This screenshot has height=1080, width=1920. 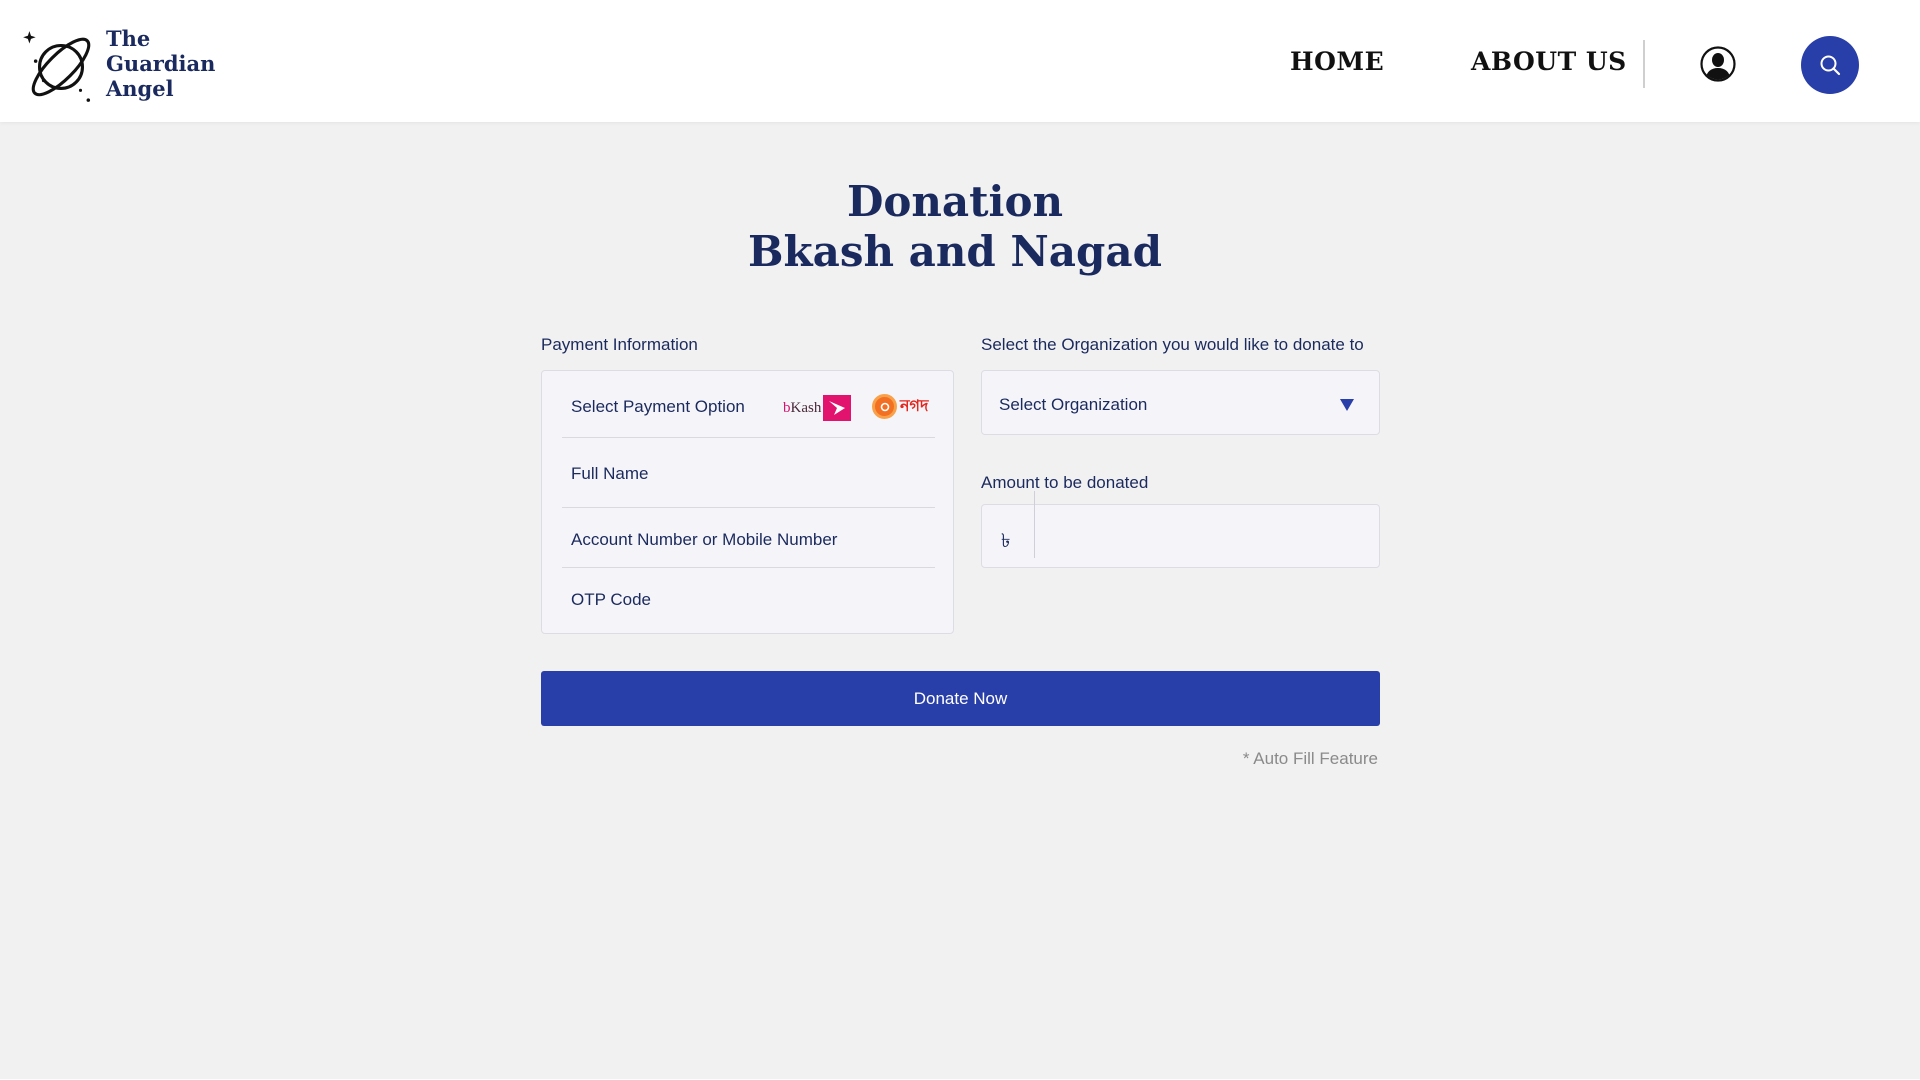 I want to click on page-title: Donation Bkash and Nagad, so click(x=955, y=227).